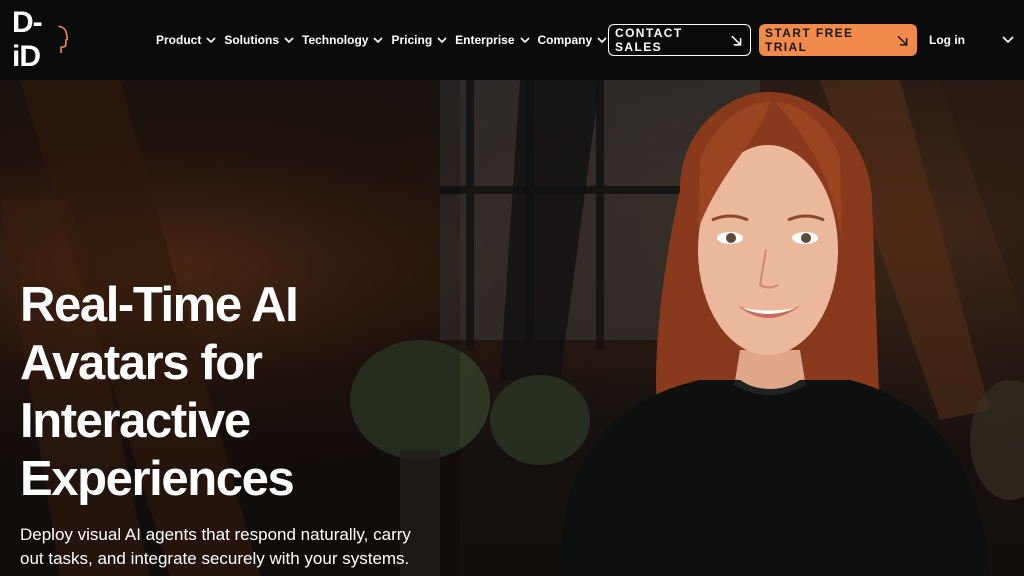 The image size is (1024, 576). What do you see at coordinates (27, 39) in the screenshot?
I see `logo-text: D-iD` at bounding box center [27, 39].